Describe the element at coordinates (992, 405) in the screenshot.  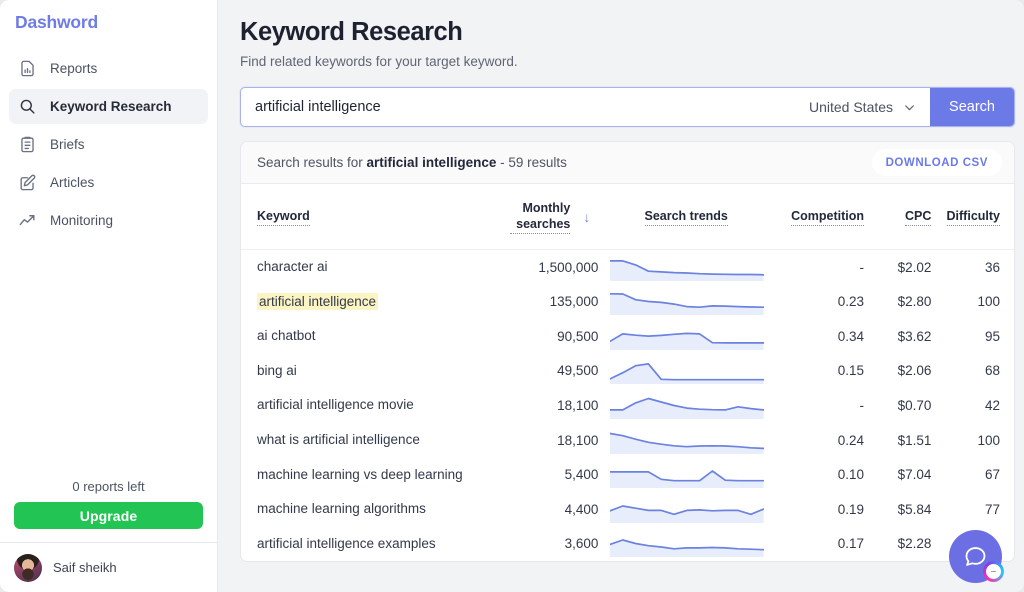
I see `cell-difficulty: 42` at that location.